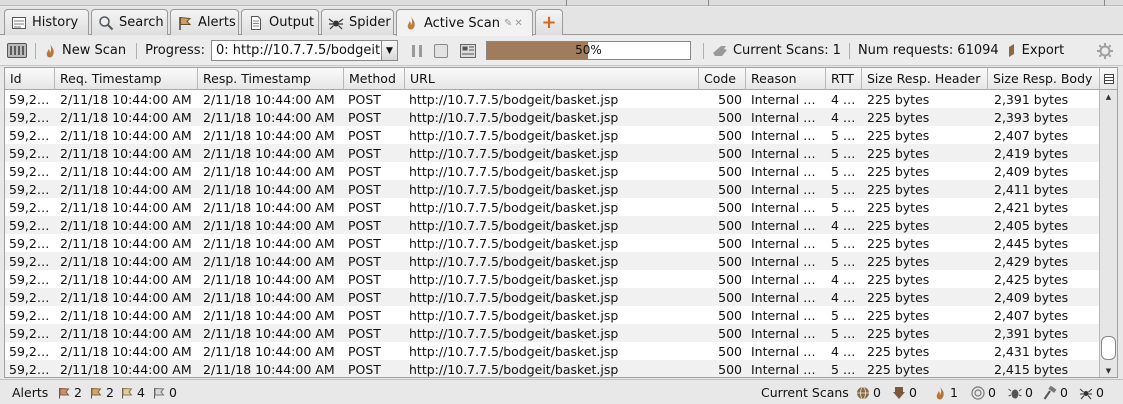  What do you see at coordinates (978, 392) in the screenshot?
I see `target-icon` at bounding box center [978, 392].